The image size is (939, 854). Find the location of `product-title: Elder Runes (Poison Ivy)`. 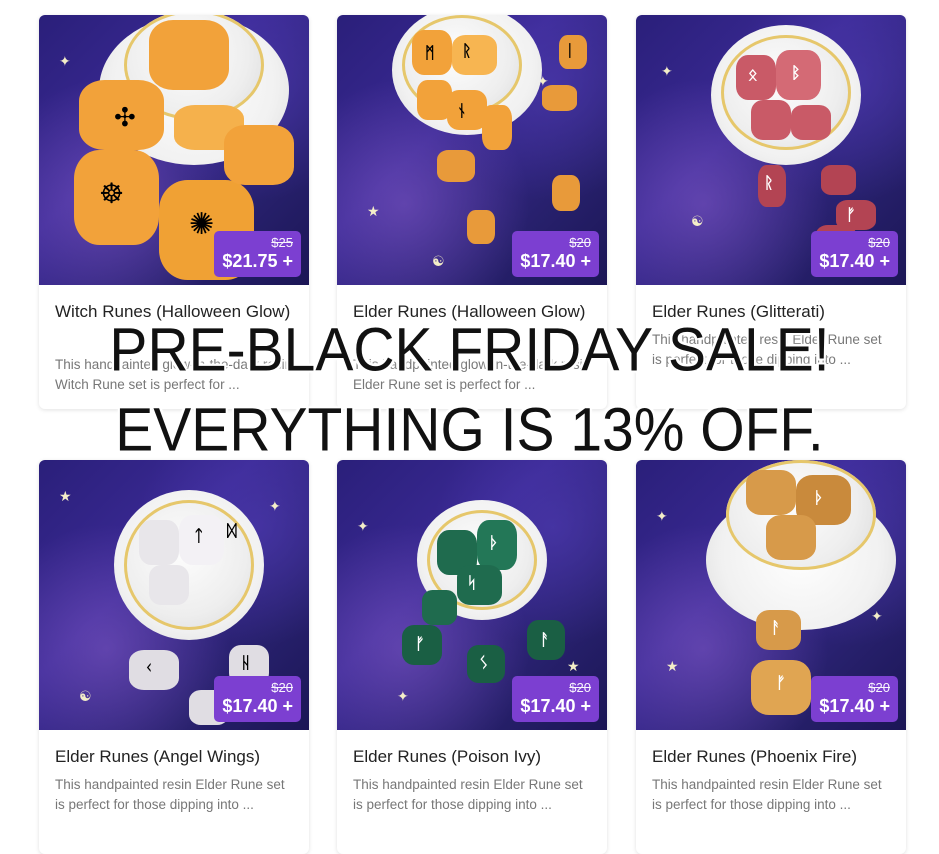

product-title: Elder Runes (Poison Ivy) is located at coordinates (473, 757).